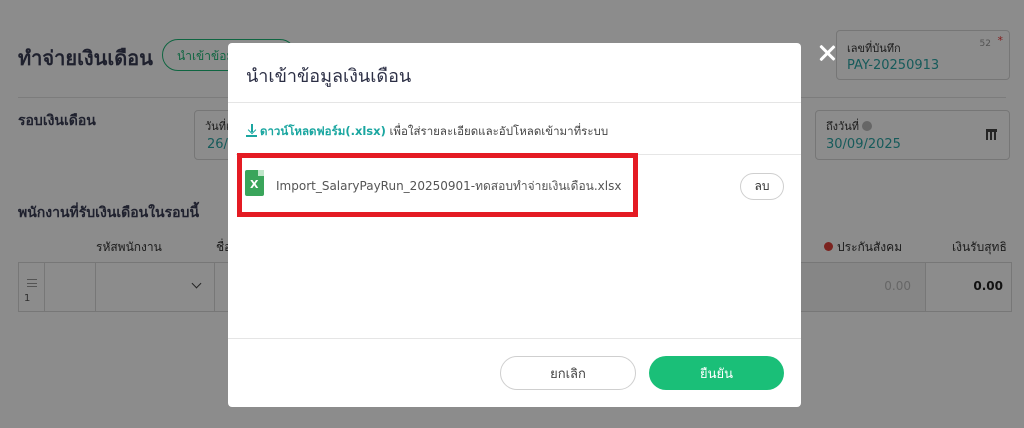 This screenshot has width=1024, height=428. I want to click on dialog-footer: ยกเลิก ยืนยัน, so click(514, 372).